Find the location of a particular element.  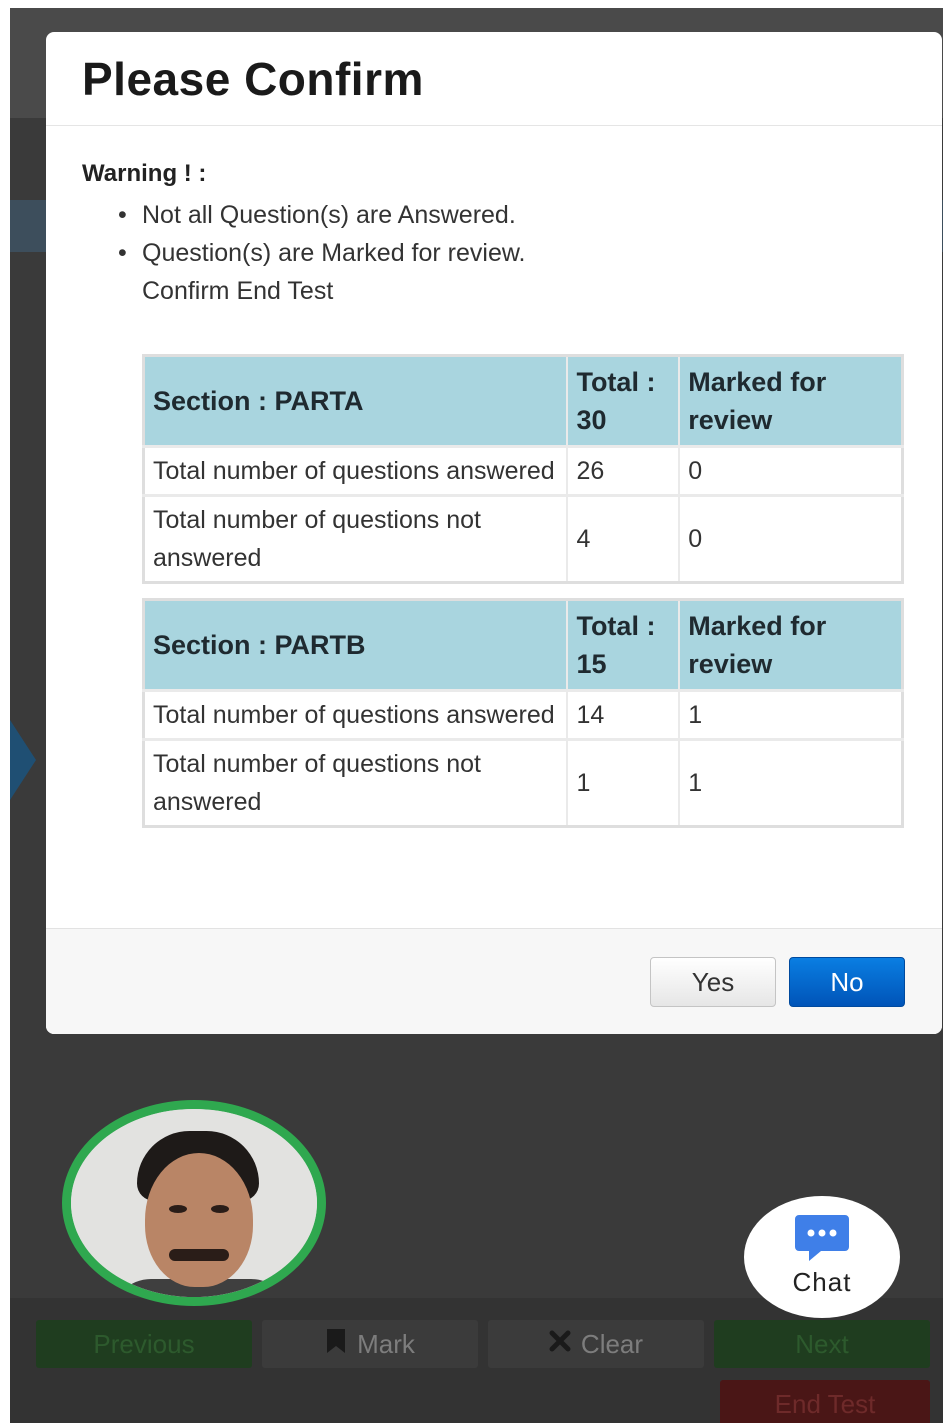

dialog-title: Please Confirm is located at coordinates (253, 79).